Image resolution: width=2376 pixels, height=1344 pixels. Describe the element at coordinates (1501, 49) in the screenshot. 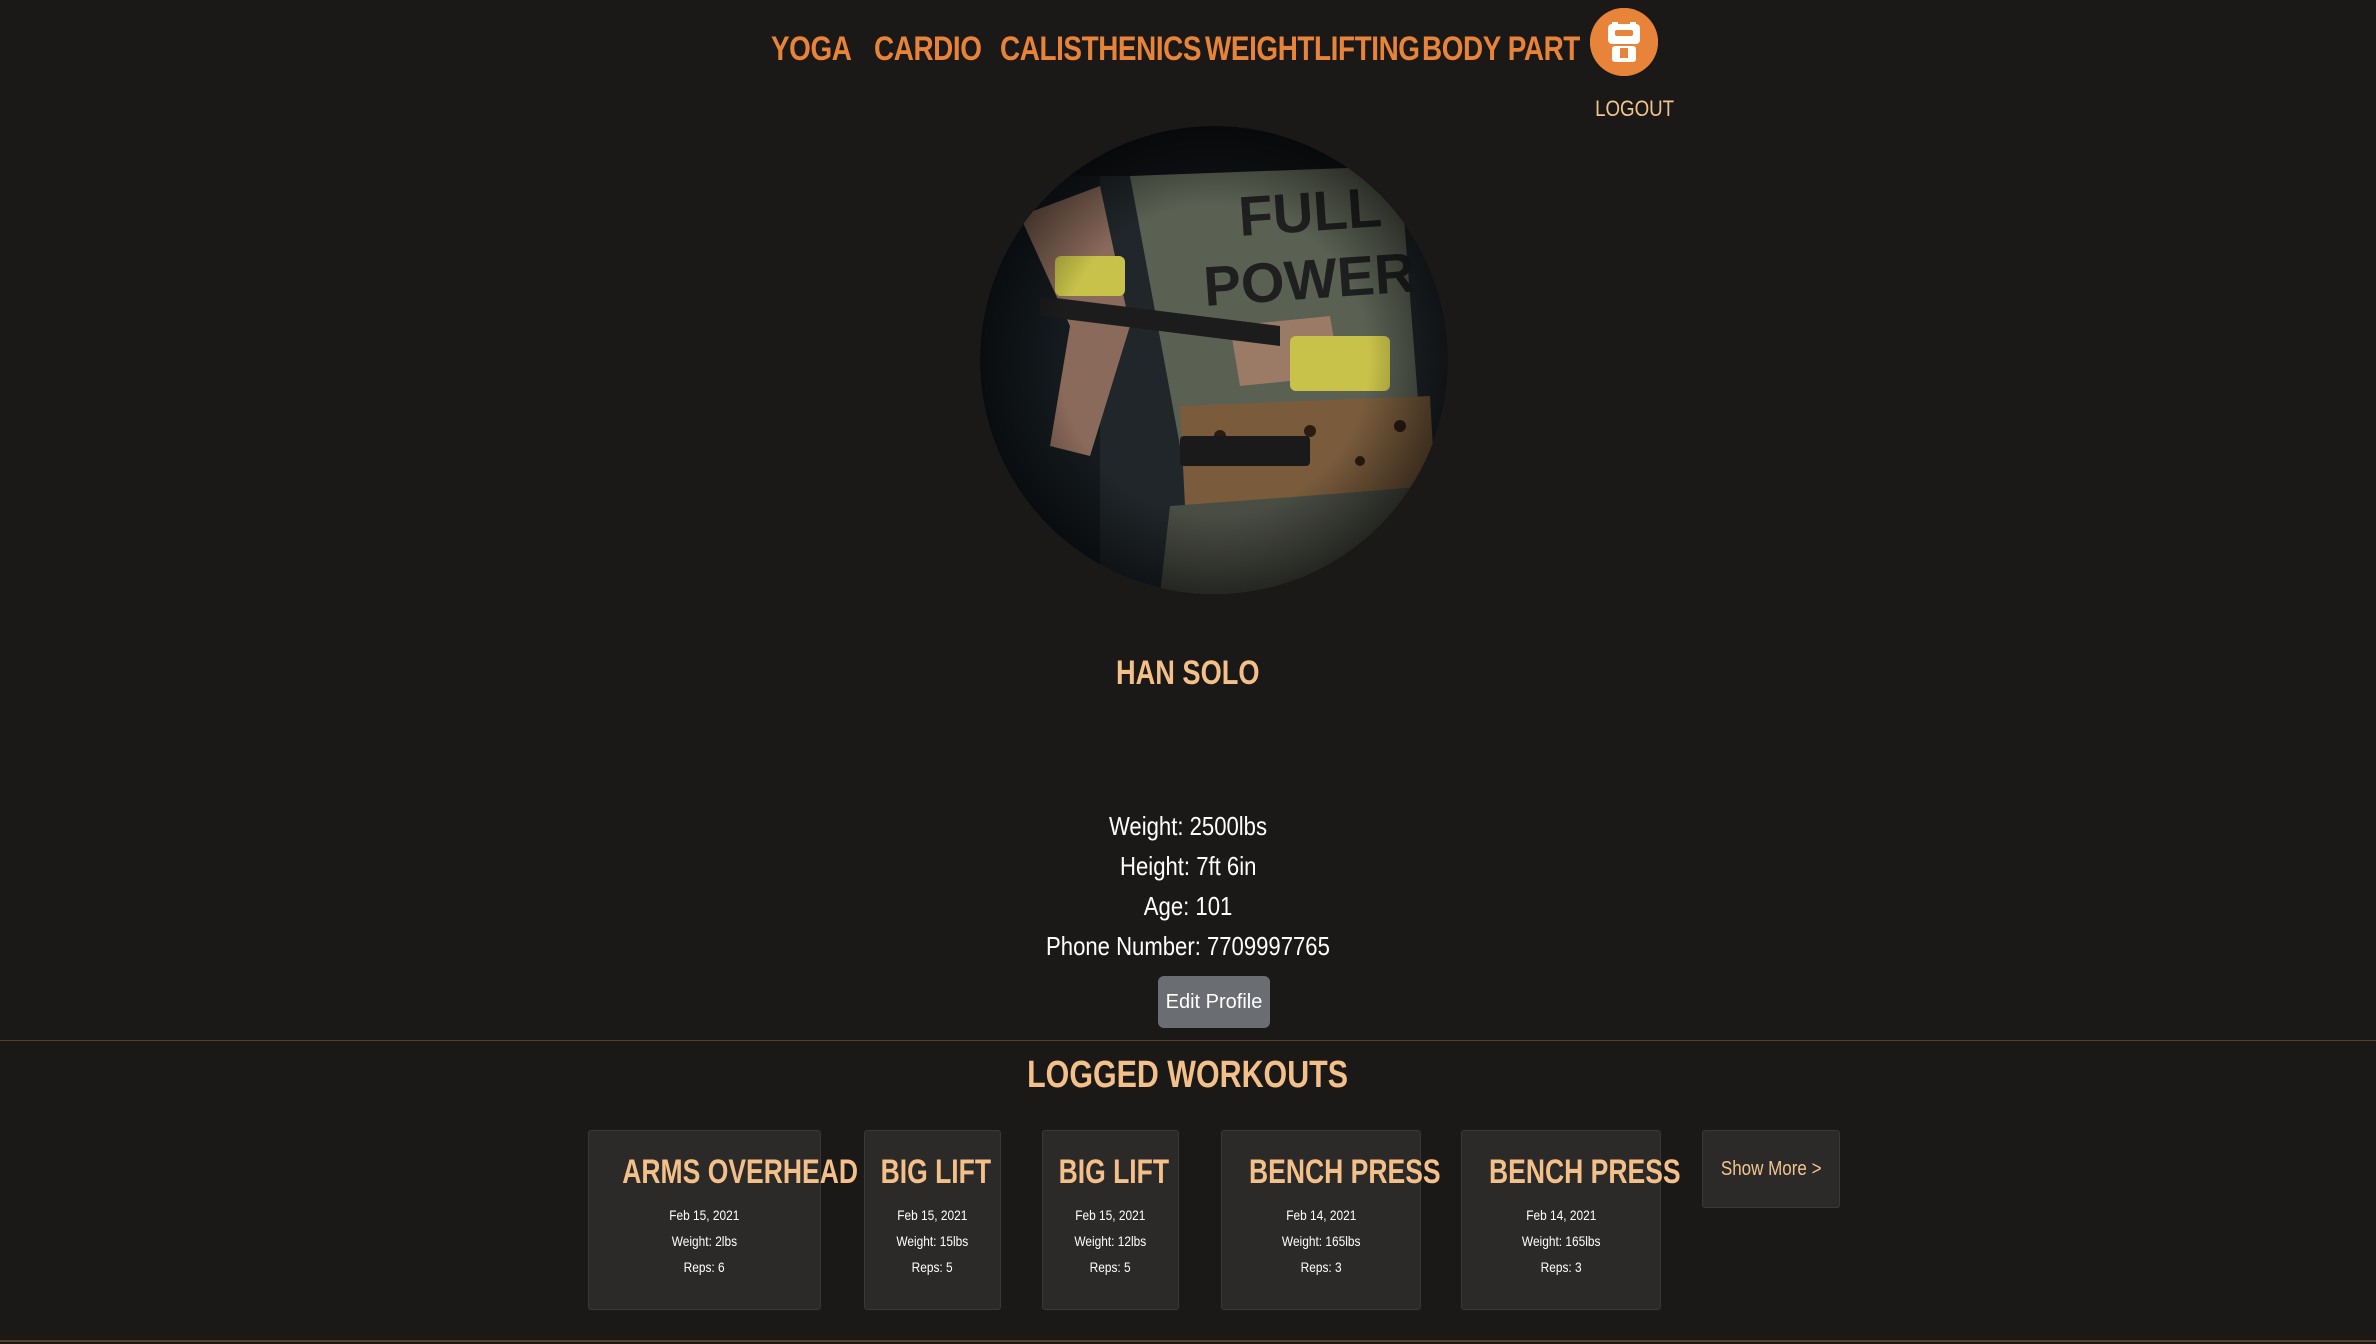

I see `nav-link-body-part: BODY PART` at that location.